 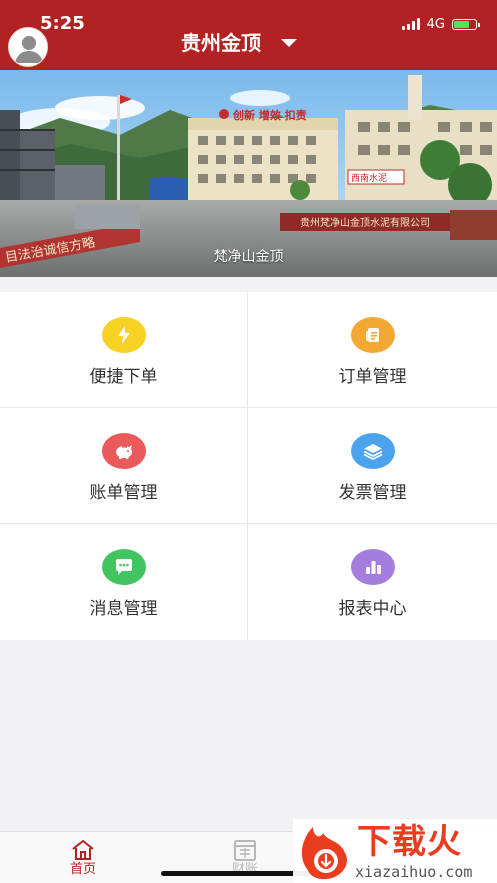 I want to click on tab-home: 首页, so click(x=83, y=857).